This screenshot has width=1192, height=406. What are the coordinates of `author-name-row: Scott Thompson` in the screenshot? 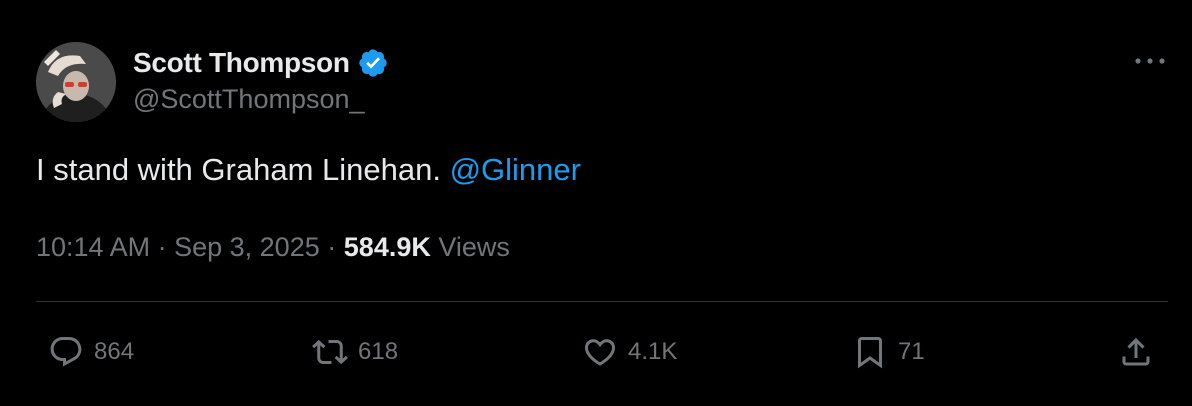 It's located at (261, 63).